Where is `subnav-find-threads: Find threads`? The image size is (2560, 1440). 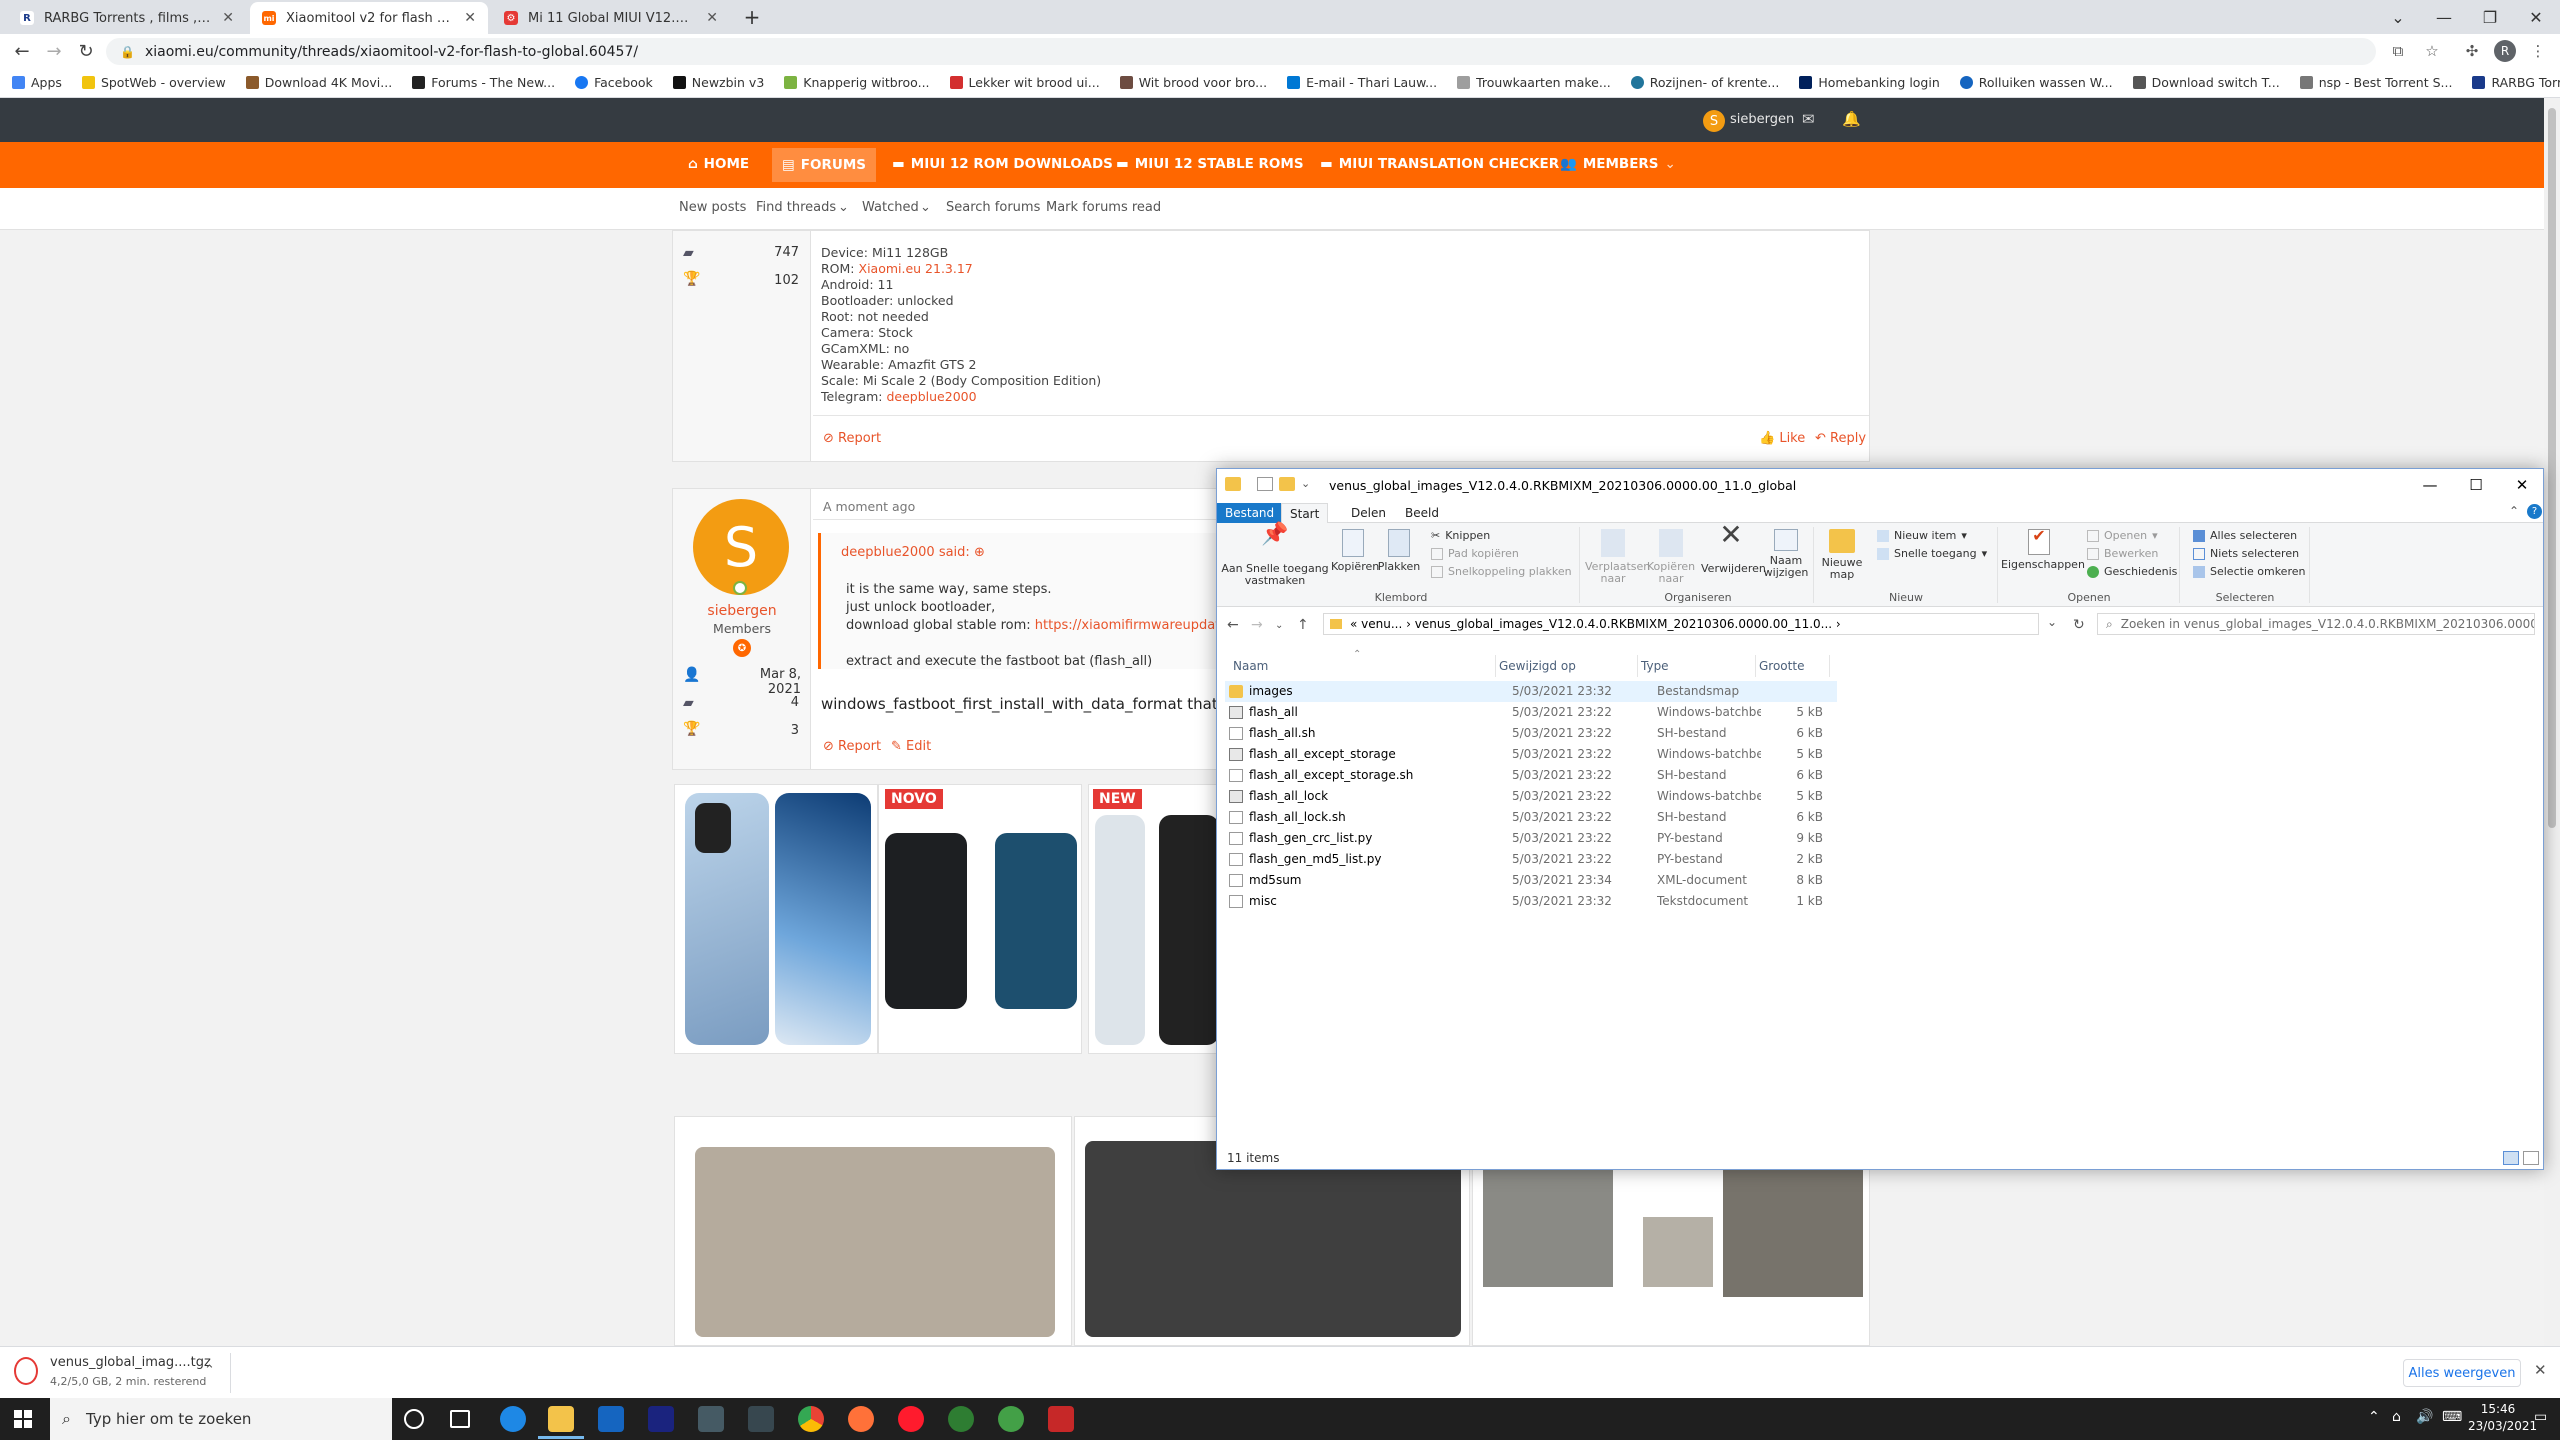
subnav-find-threads: Find threads is located at coordinates (796, 207).